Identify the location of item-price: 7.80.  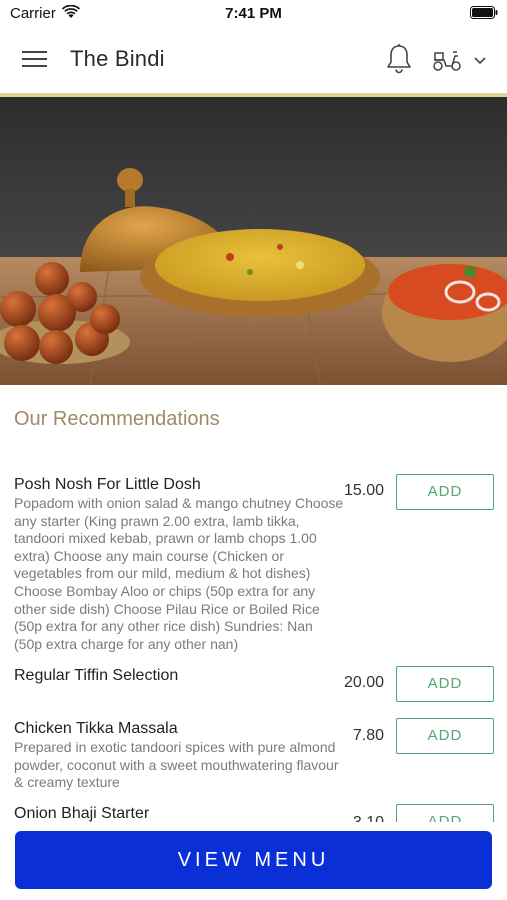
(368, 735).